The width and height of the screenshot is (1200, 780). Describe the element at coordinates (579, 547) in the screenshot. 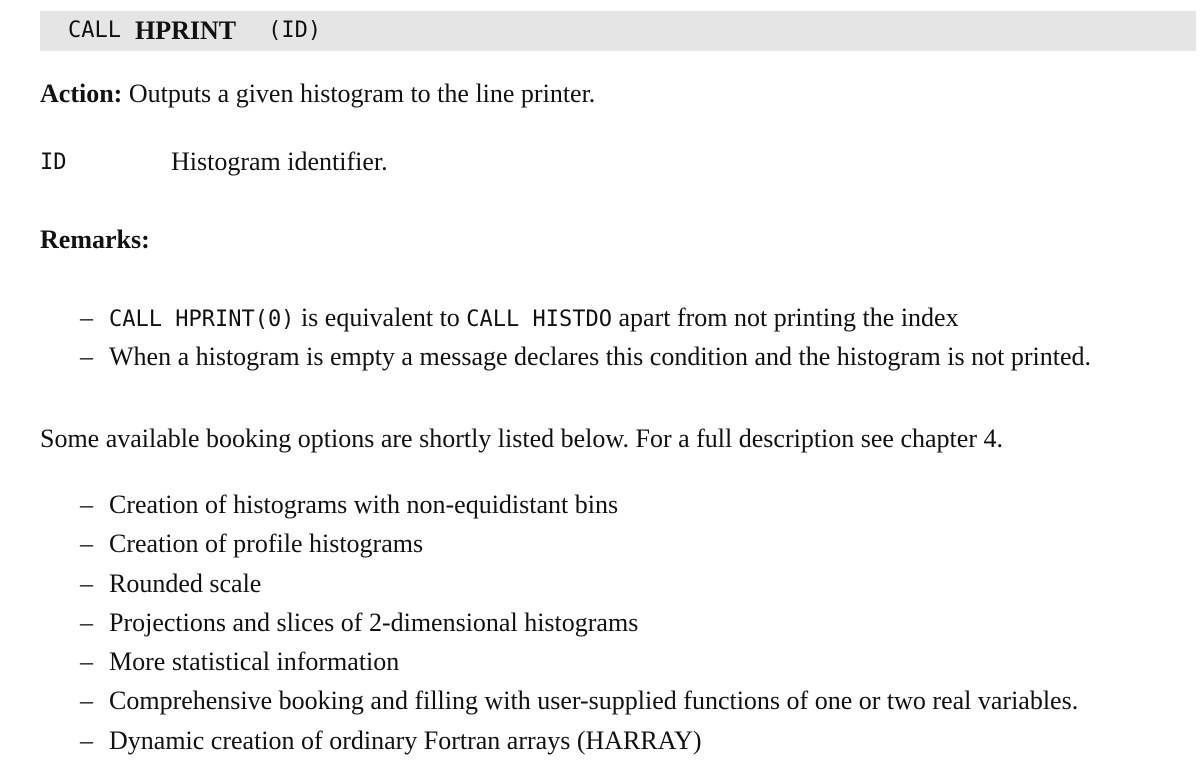

I see `list-item: – Creation of profile histograms` at that location.